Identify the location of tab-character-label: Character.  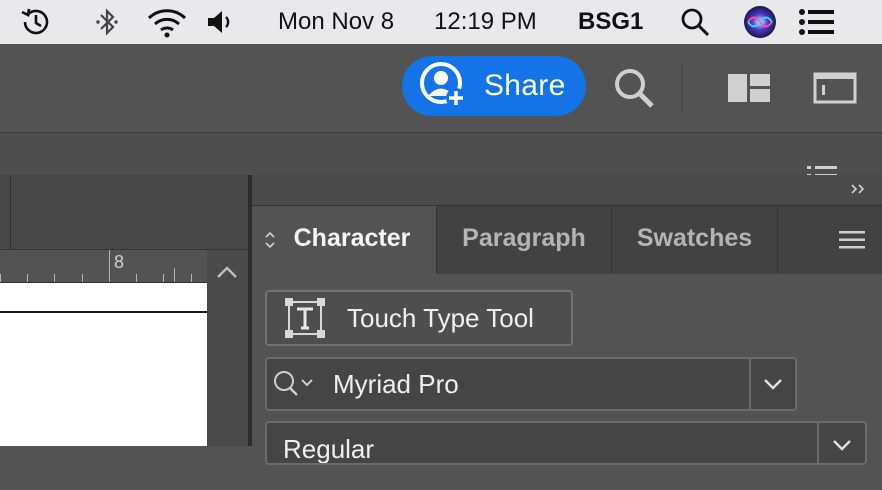
(352, 238).